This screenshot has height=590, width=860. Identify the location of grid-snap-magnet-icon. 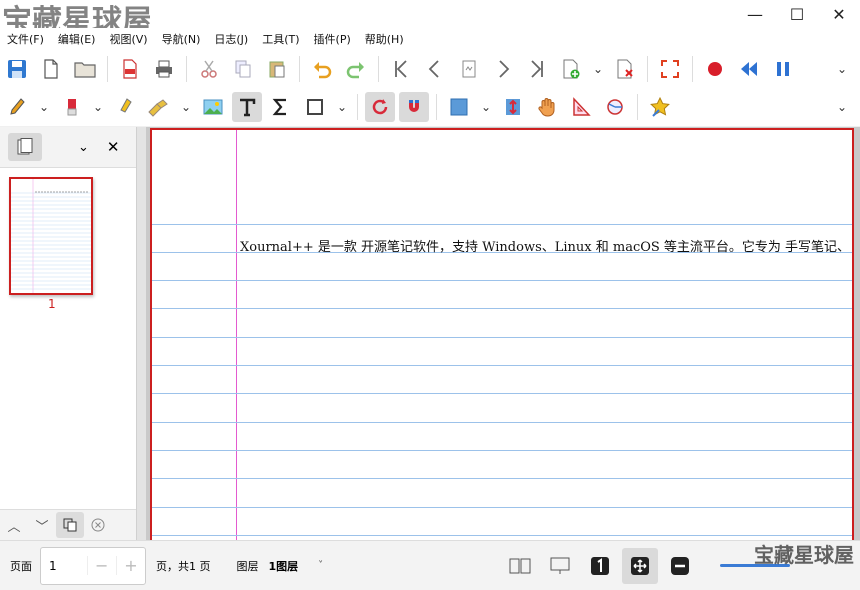
(414, 107).